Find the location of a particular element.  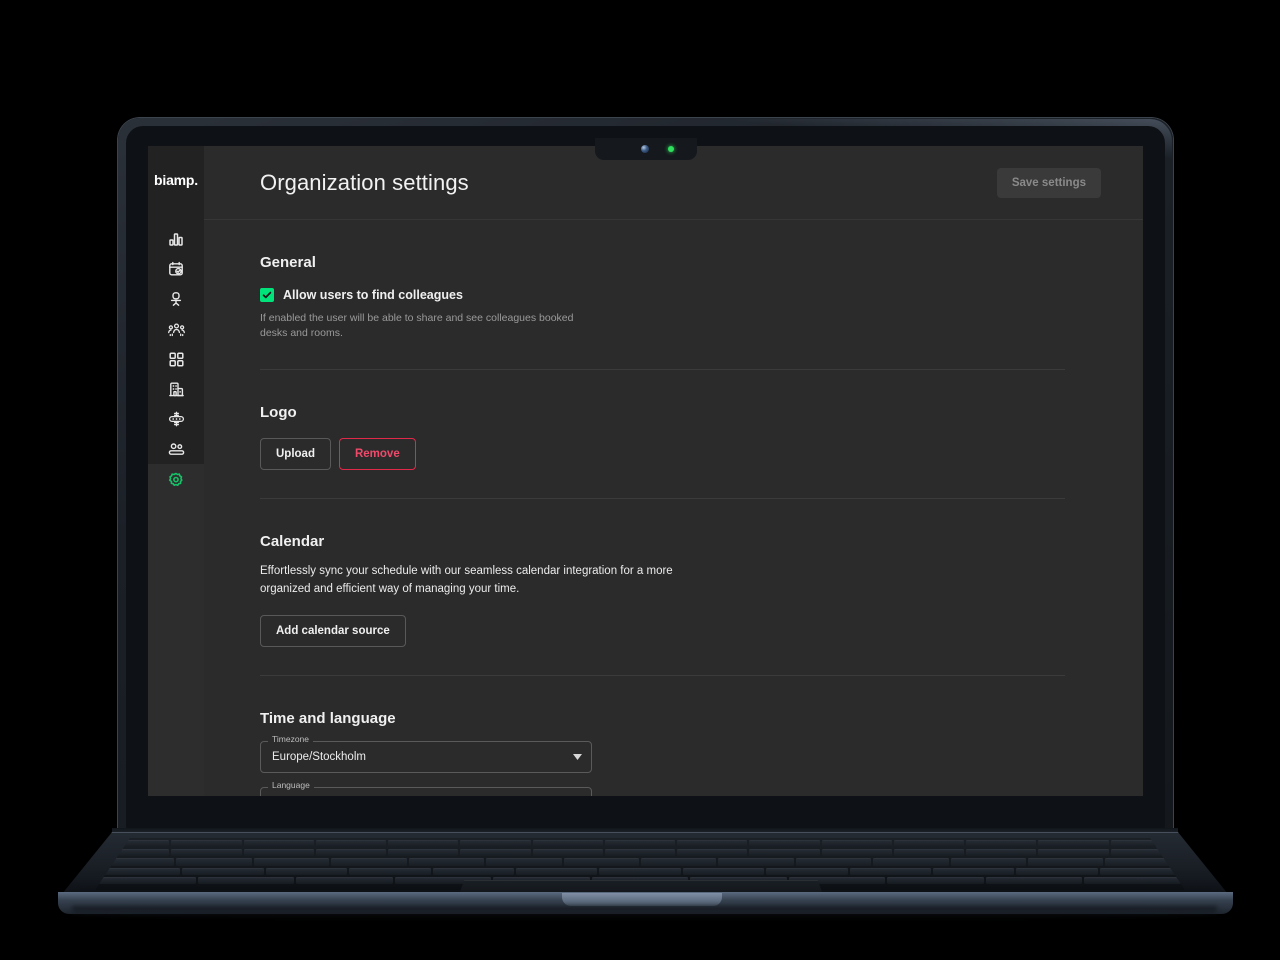

sidebar-item-devices is located at coordinates (176, 419).